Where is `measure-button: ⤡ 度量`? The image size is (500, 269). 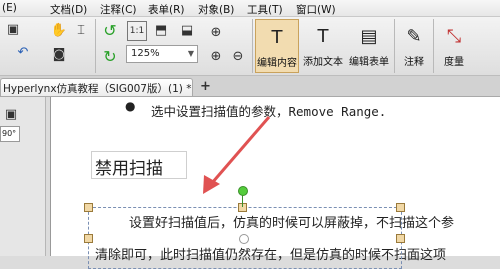
measure-button: ⤡ 度量 is located at coordinates (454, 46).